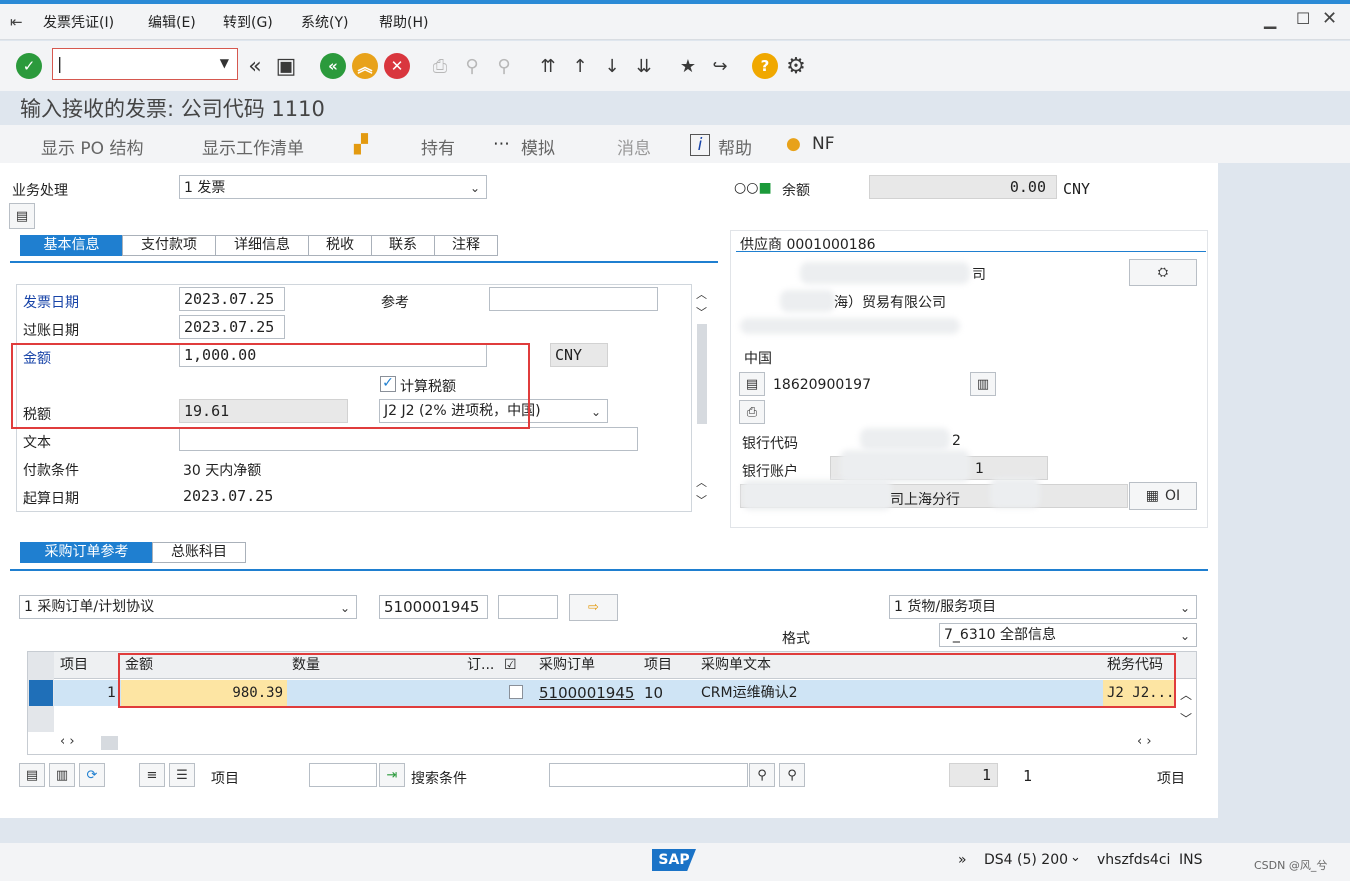  What do you see at coordinates (248, 22) in the screenshot?
I see `menu-goto: 转到(G)` at bounding box center [248, 22].